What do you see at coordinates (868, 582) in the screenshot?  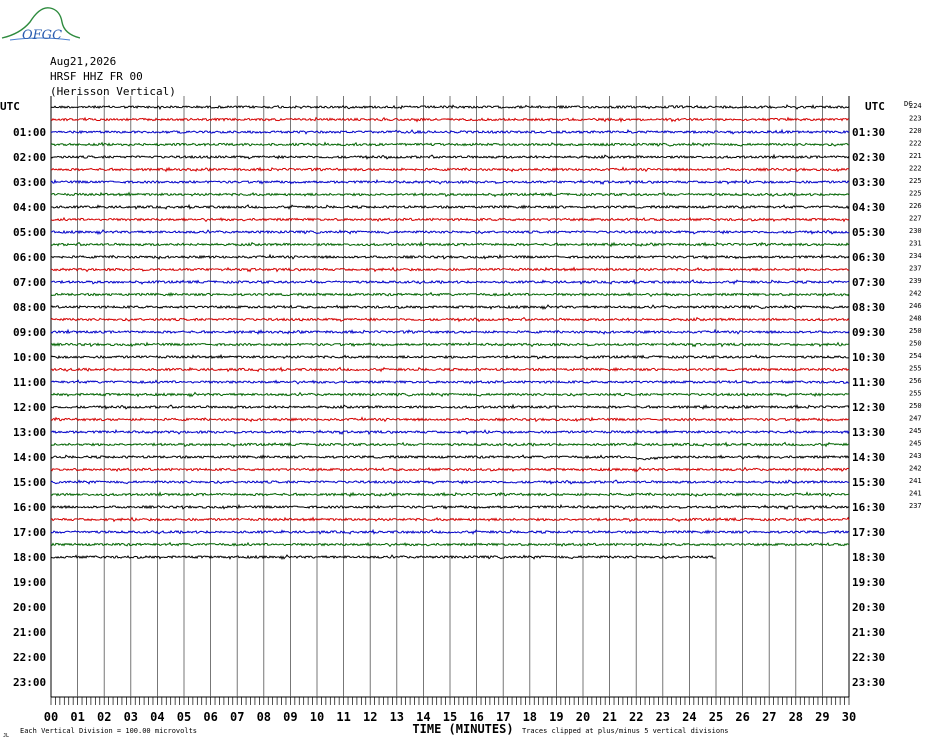 I see `right-hour-label: 19:30` at bounding box center [868, 582].